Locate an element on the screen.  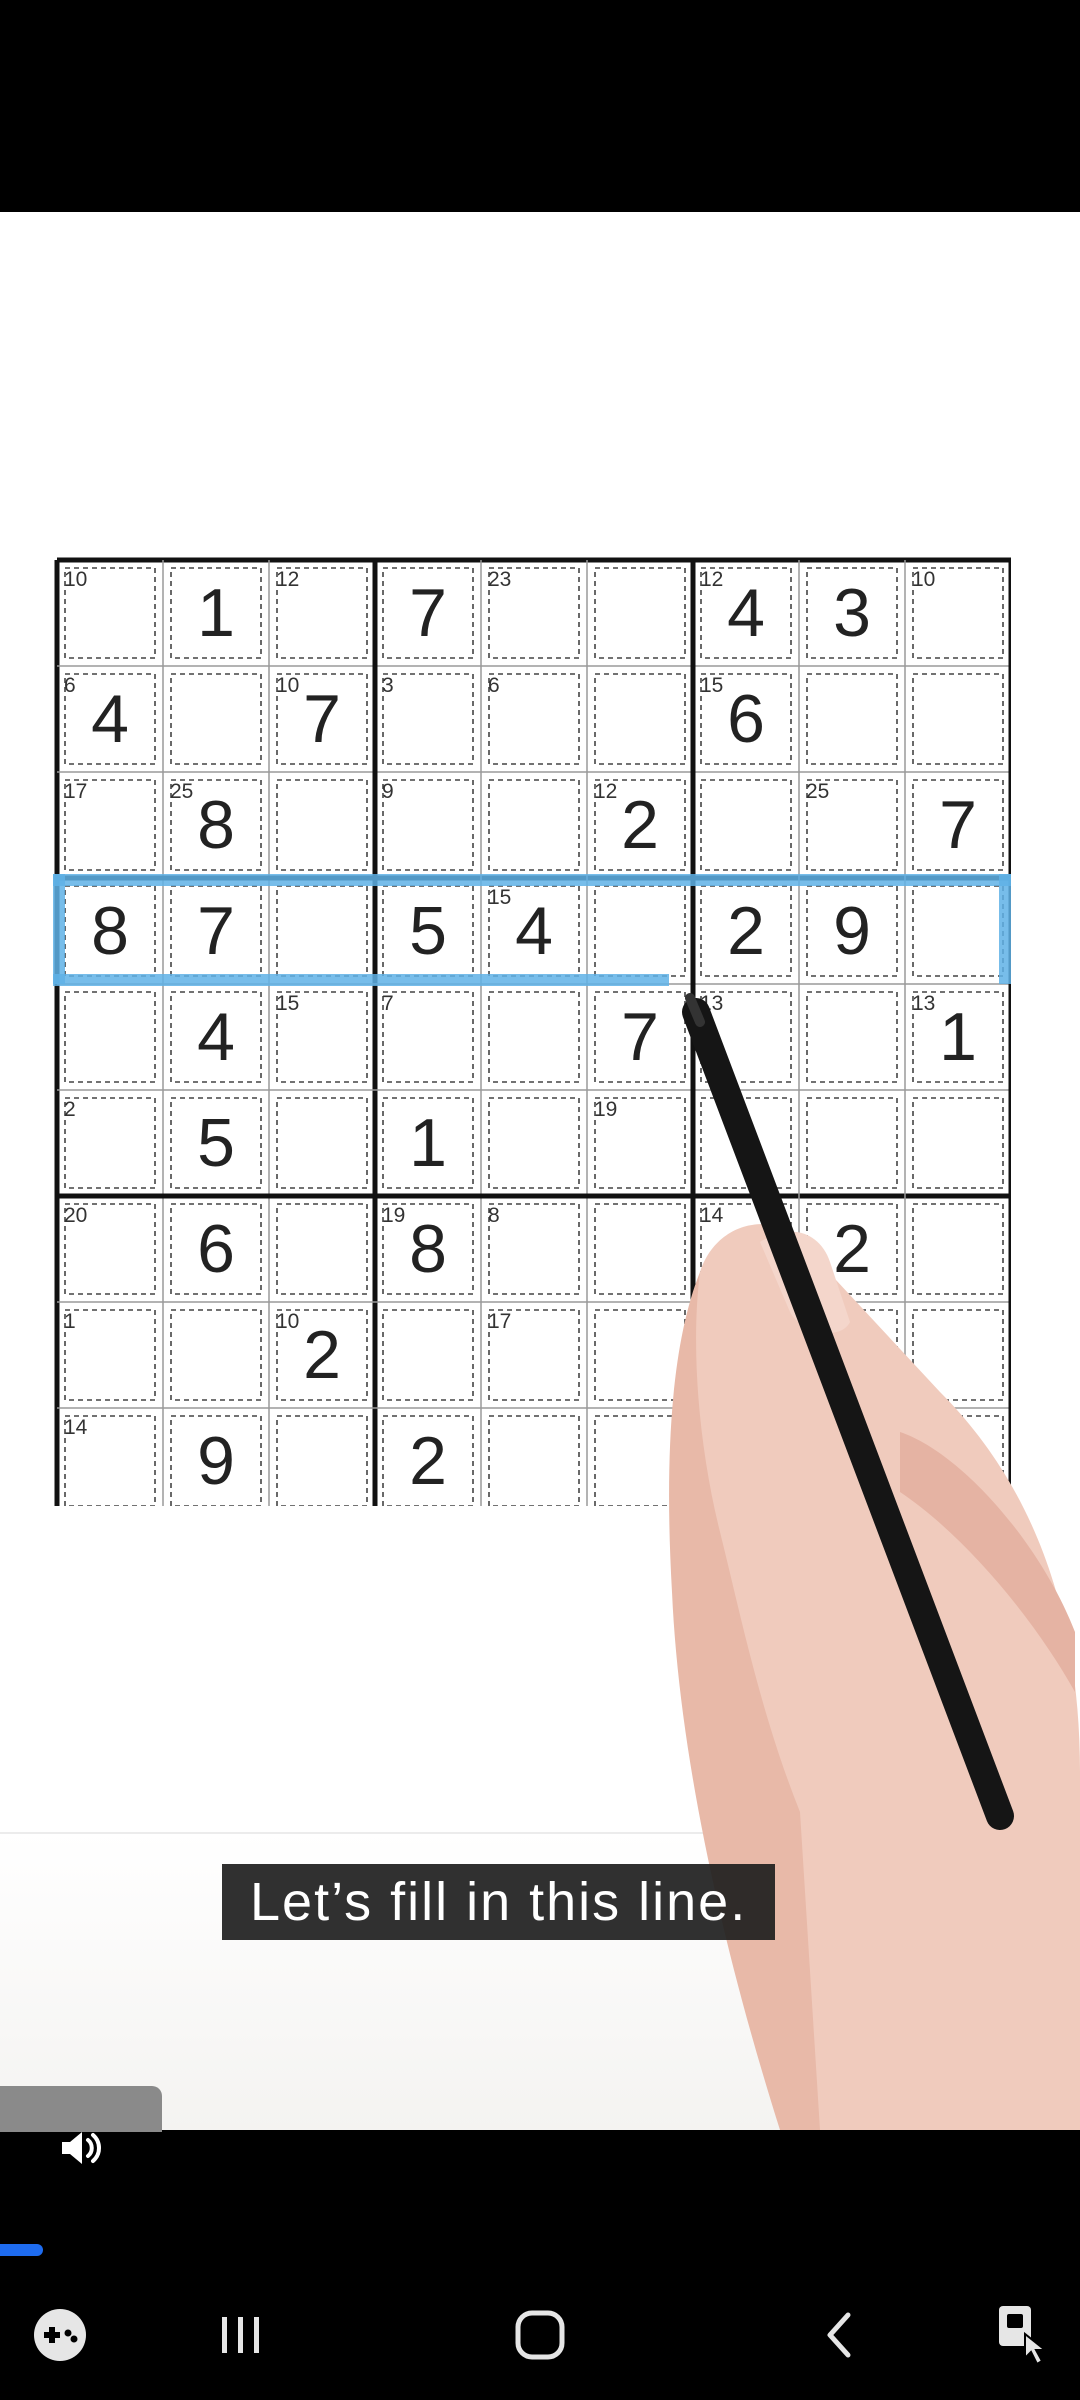
progress-fill is located at coordinates (22, 2250).